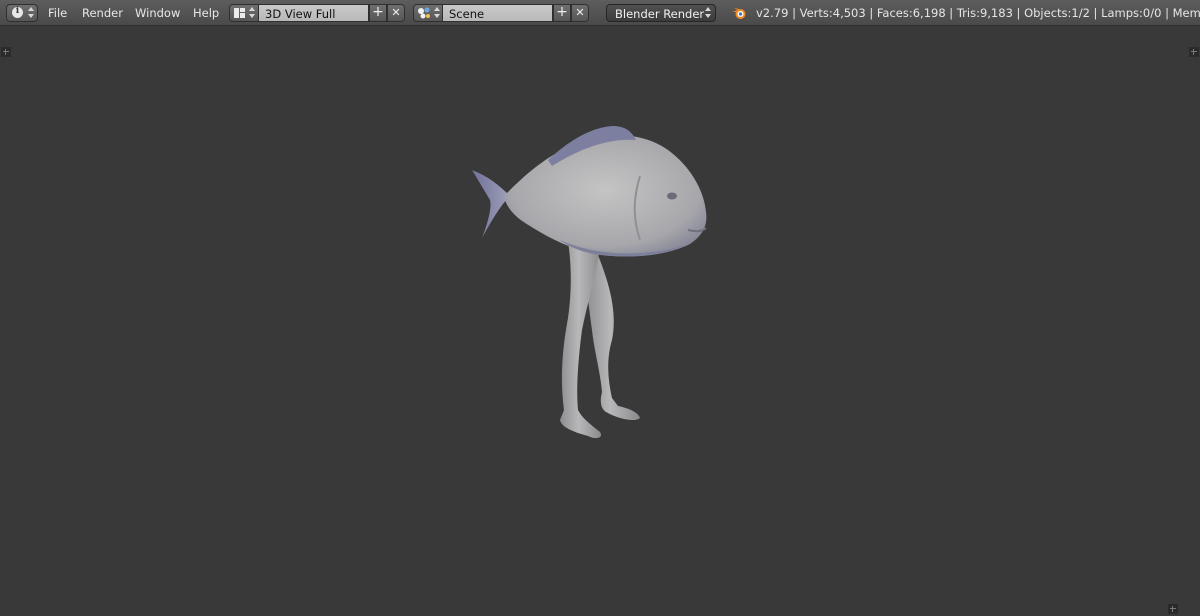  What do you see at coordinates (437, 13) in the screenshot?
I see `scene-updown-icon` at bounding box center [437, 13].